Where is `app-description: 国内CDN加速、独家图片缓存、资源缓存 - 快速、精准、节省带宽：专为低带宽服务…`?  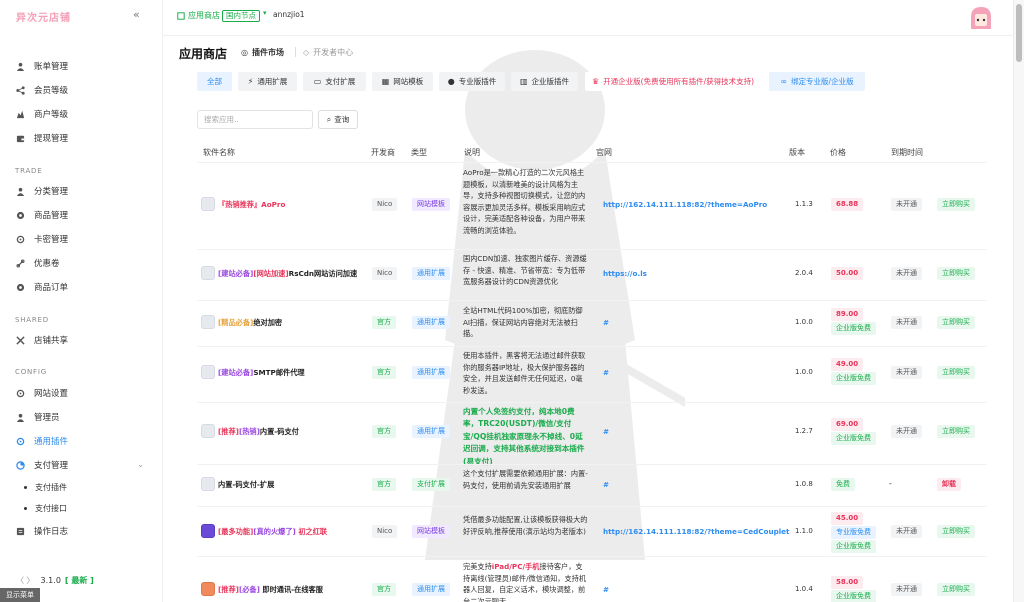 app-description: 国内CDN加速、独家图片缓存、资源缓存 - 快速、精准、节省带宽：专为低带宽服务… is located at coordinates (525, 270).